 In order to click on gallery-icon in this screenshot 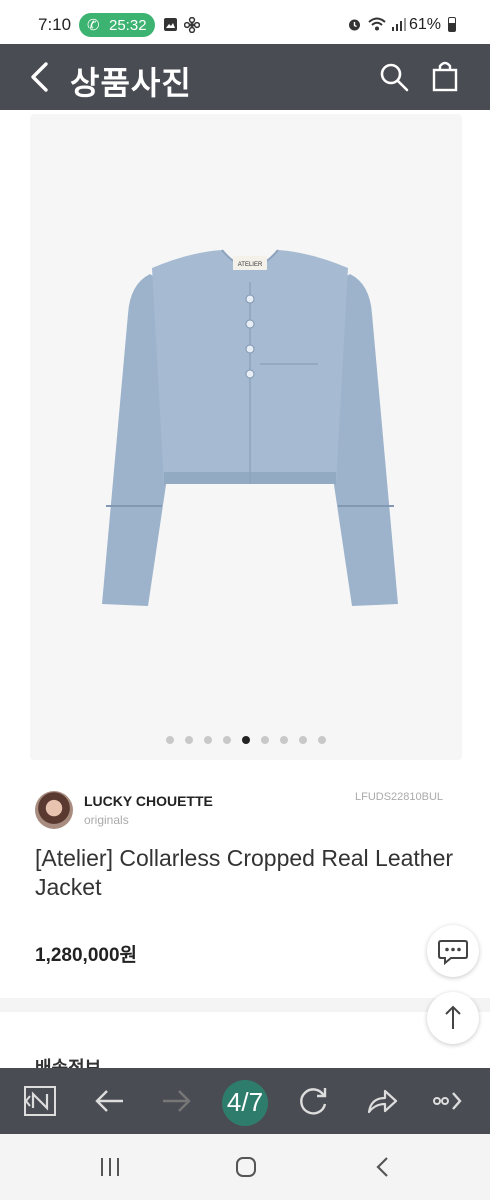, I will do `click(170, 24)`.